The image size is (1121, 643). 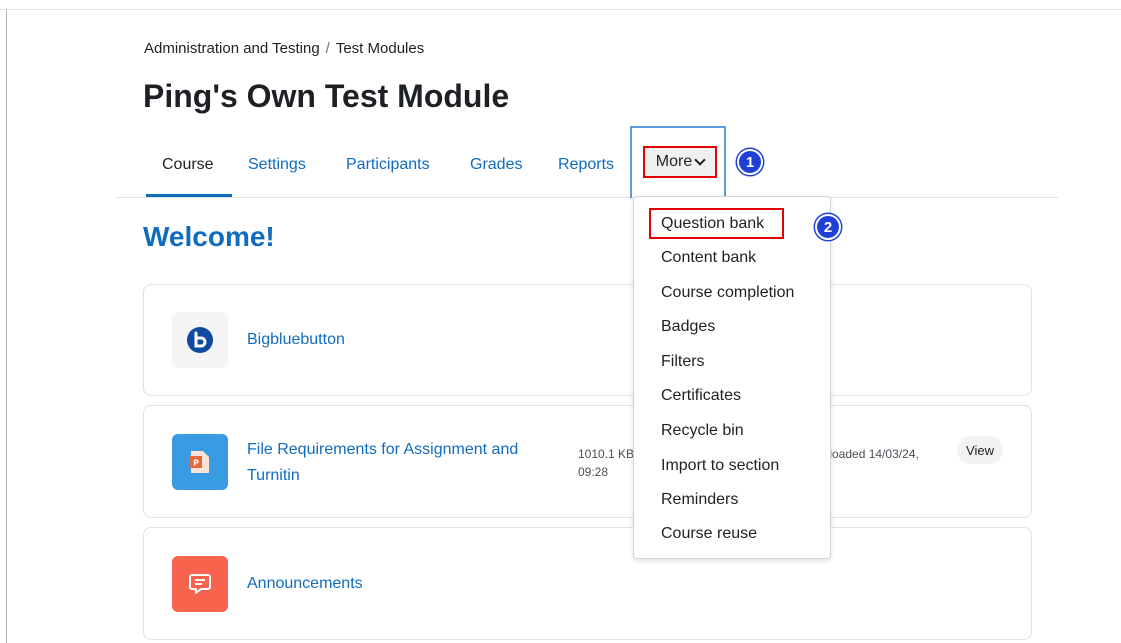 What do you see at coordinates (6, 326) in the screenshot?
I see `window-left-edge` at bounding box center [6, 326].